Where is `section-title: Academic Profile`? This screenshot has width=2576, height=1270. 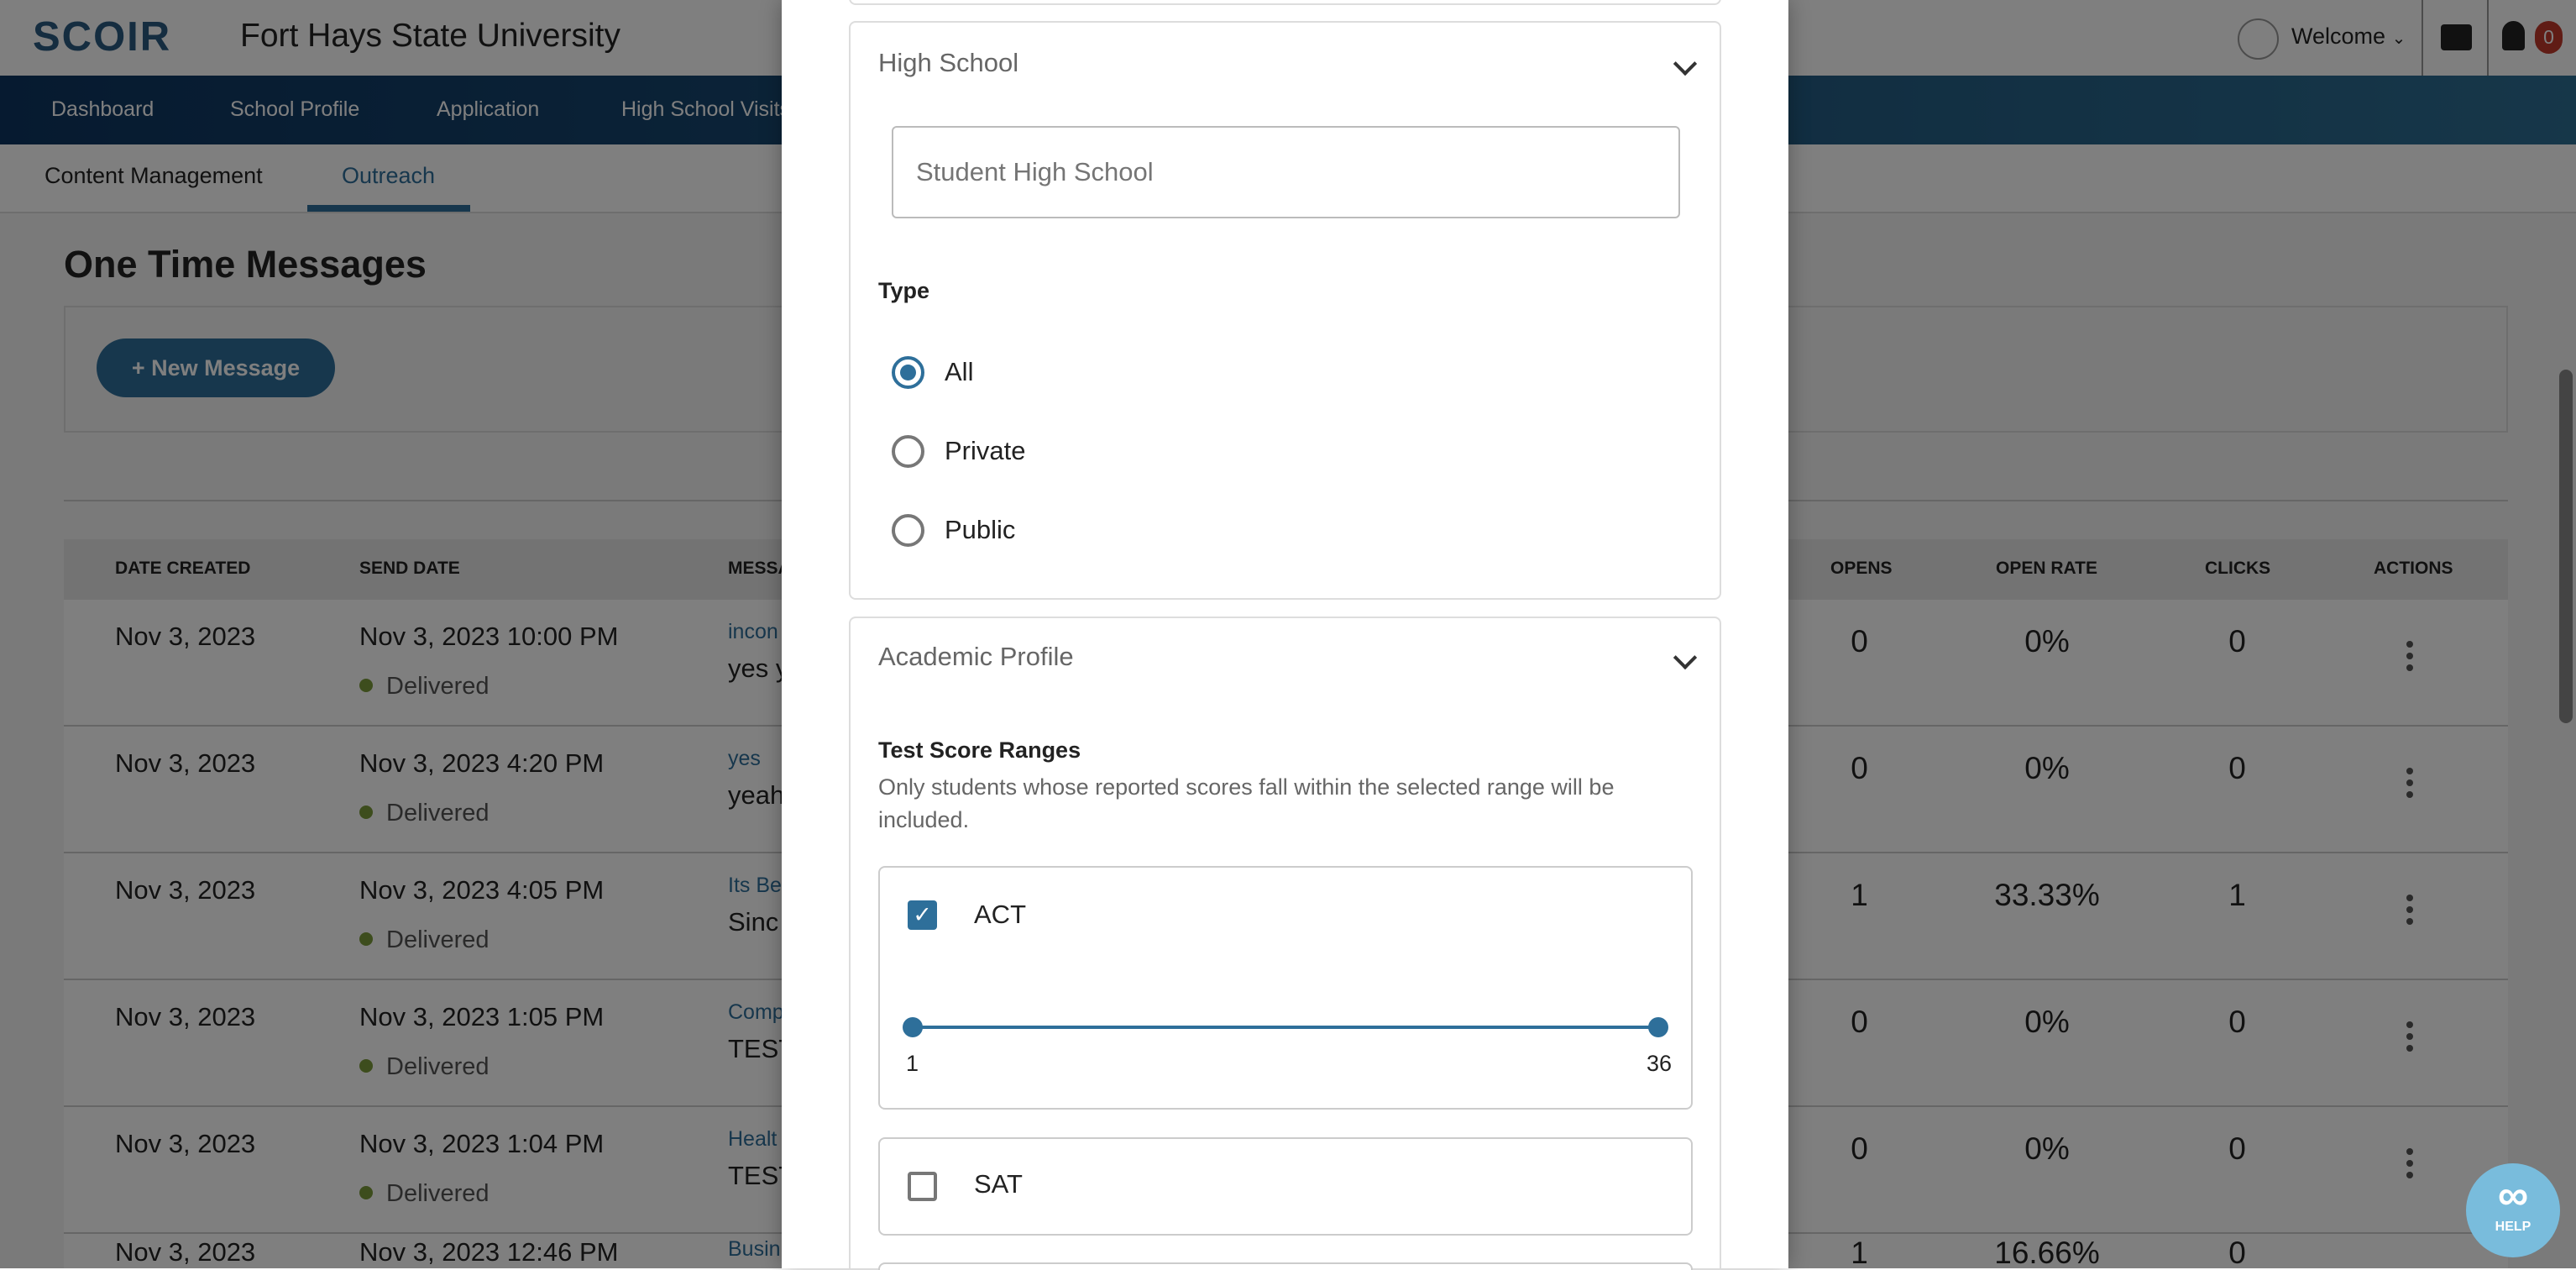 section-title: Academic Profile is located at coordinates (976, 656).